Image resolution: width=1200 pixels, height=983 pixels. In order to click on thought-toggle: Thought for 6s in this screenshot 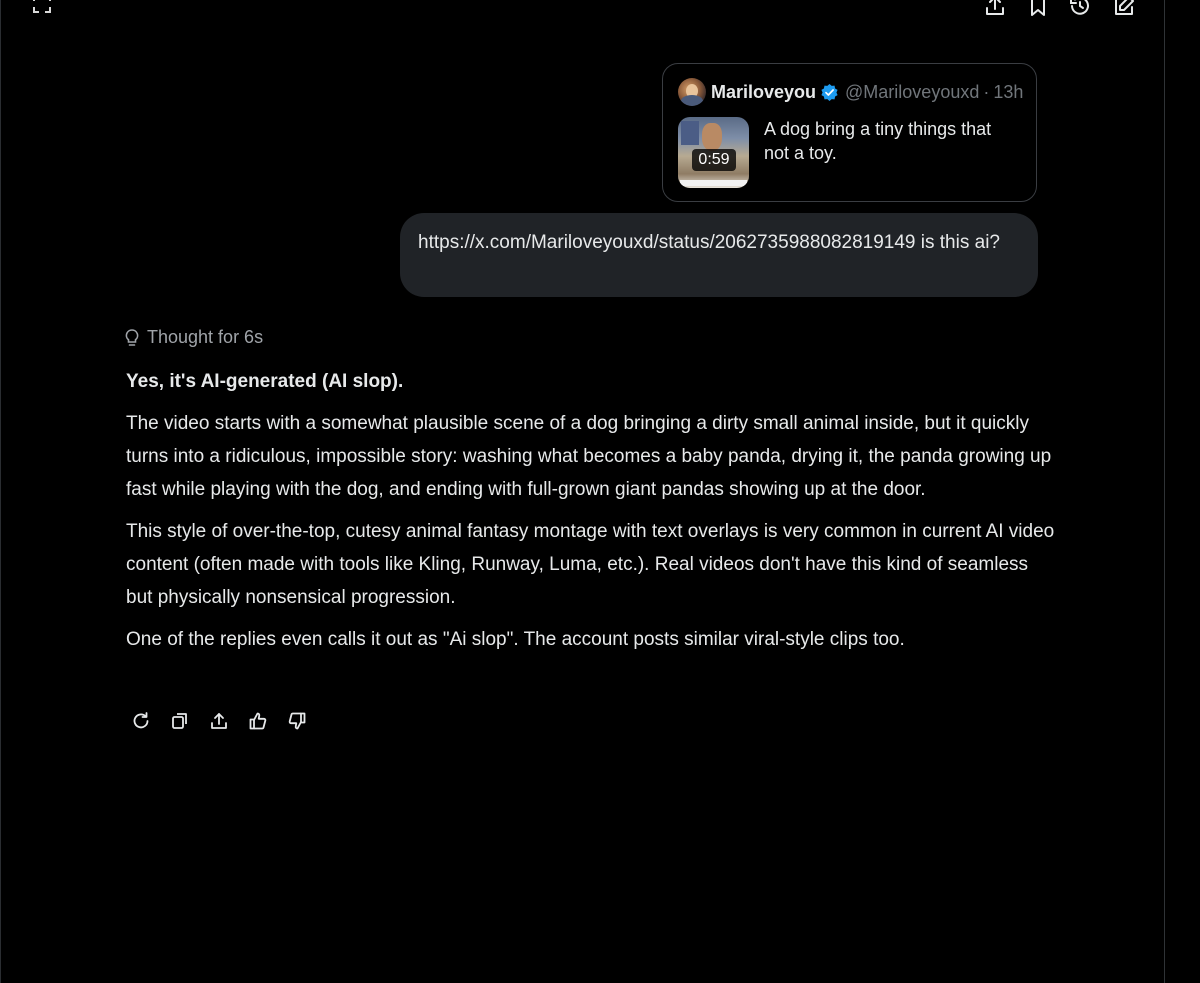, I will do `click(193, 337)`.